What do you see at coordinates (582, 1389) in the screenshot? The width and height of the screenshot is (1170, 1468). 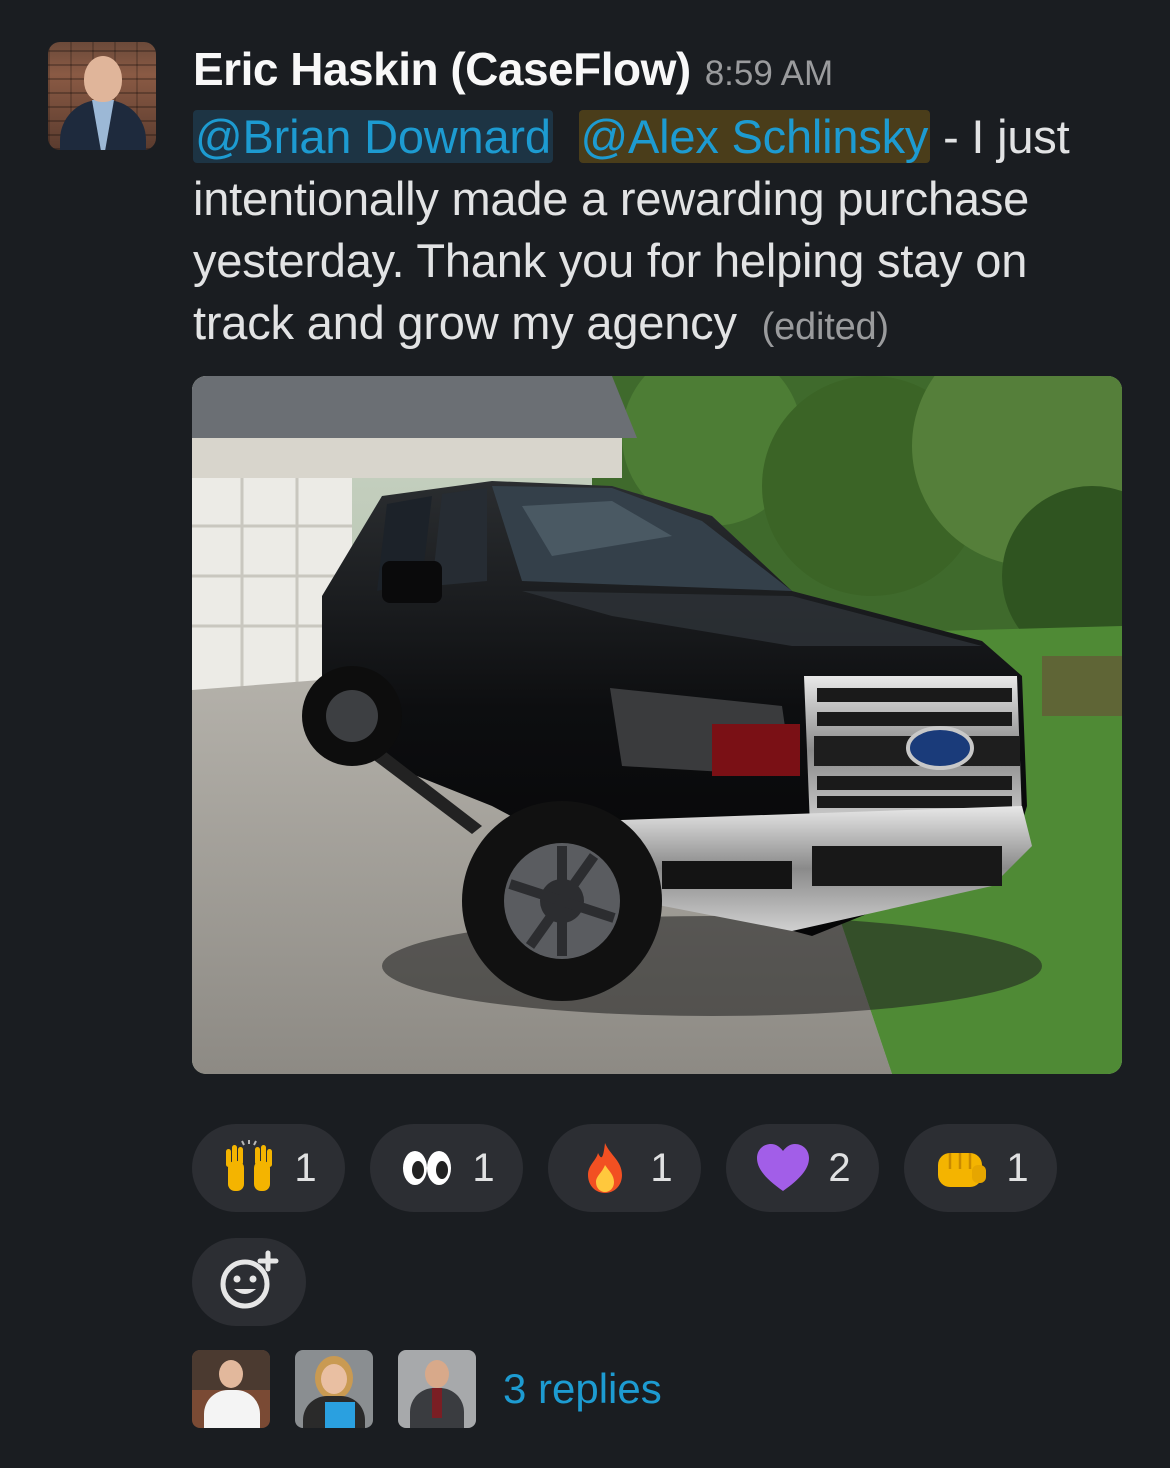 I see `replies-link: 3 replies` at bounding box center [582, 1389].